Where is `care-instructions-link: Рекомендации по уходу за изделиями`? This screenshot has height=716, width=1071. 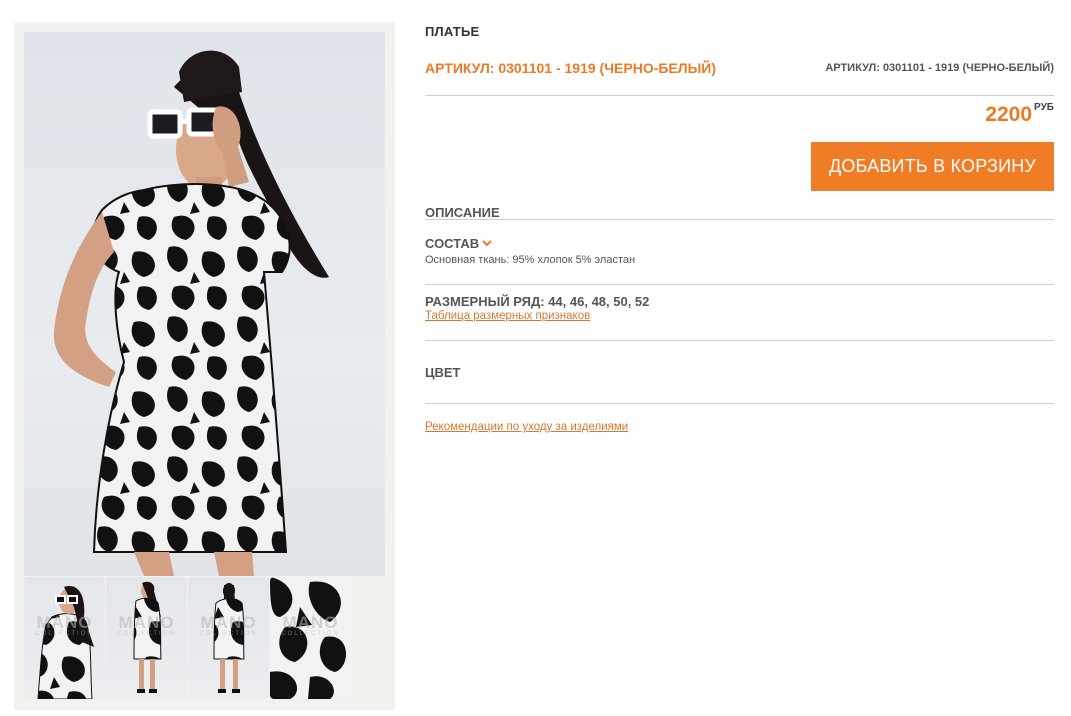 care-instructions-link: Рекомендации по уходу за изделиями is located at coordinates (526, 427).